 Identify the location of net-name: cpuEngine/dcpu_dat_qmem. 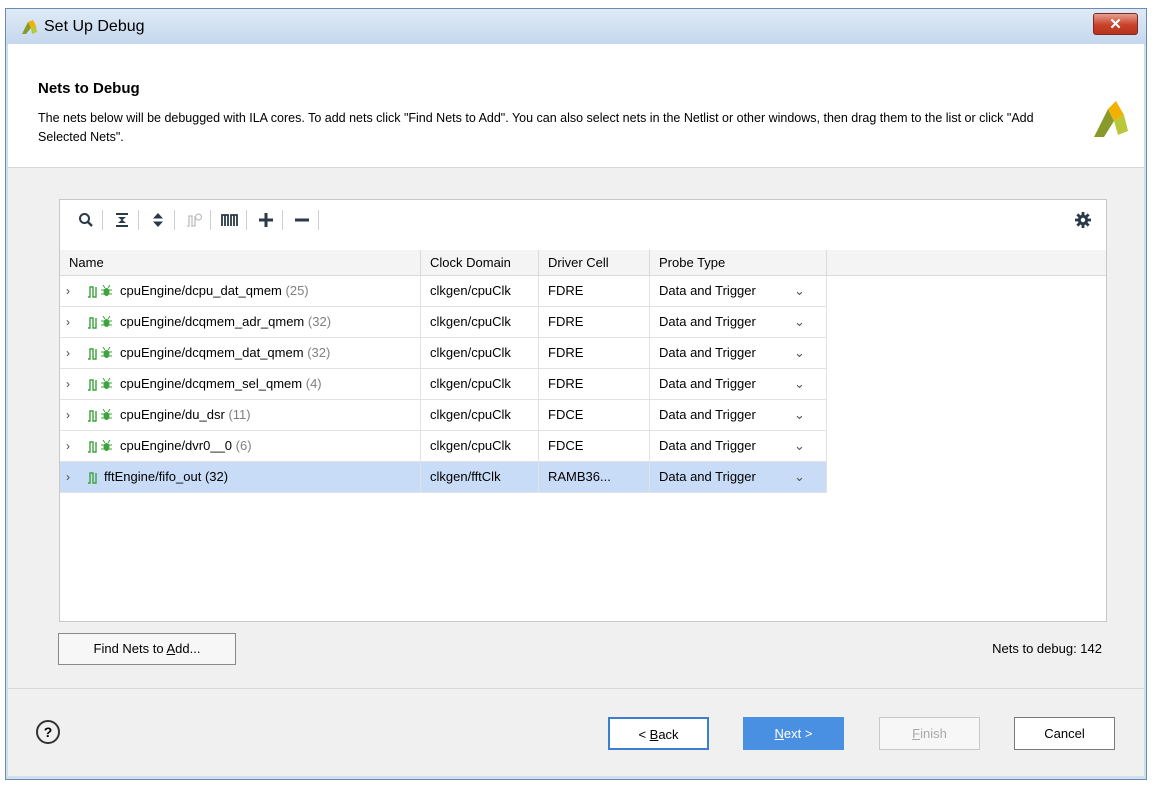
(201, 290).